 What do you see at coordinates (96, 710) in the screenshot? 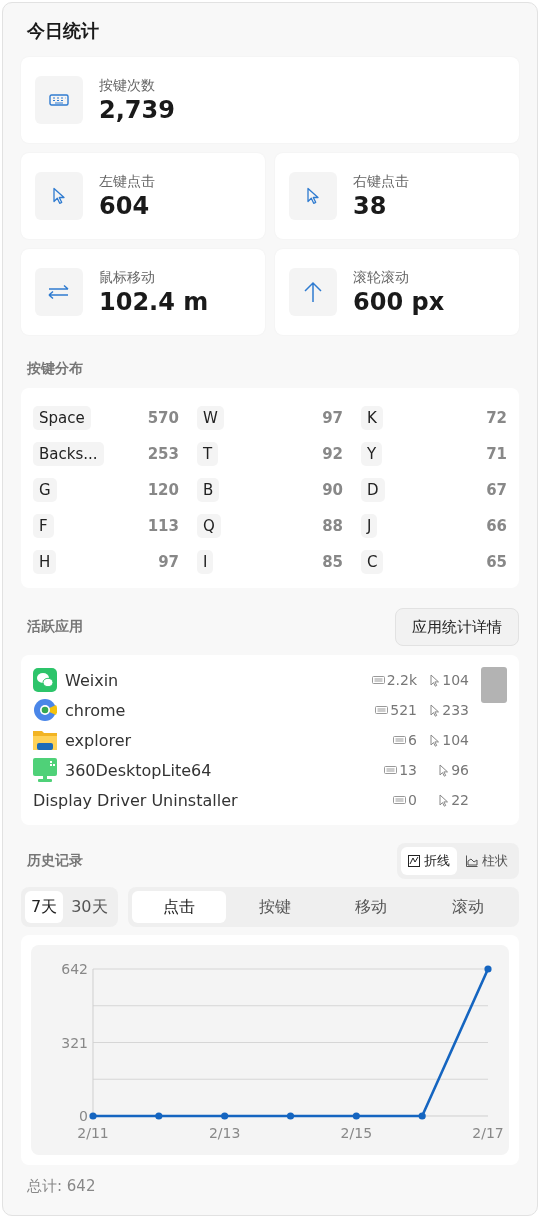
I see `app-name: chrome` at bounding box center [96, 710].